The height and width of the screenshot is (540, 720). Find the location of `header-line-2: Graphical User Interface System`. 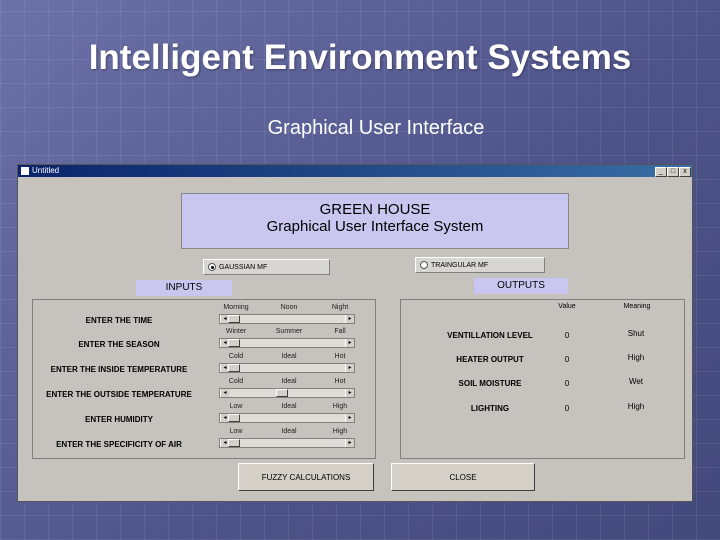

header-line-2: Graphical User Interface System is located at coordinates (375, 226).